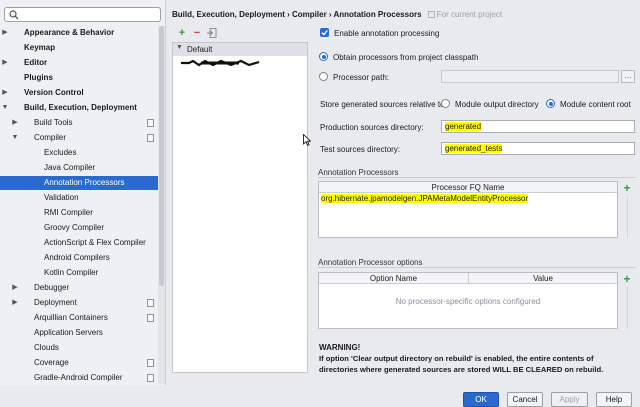  I want to click on processor-fq-name-header: Processor FQ Name, so click(468, 187).